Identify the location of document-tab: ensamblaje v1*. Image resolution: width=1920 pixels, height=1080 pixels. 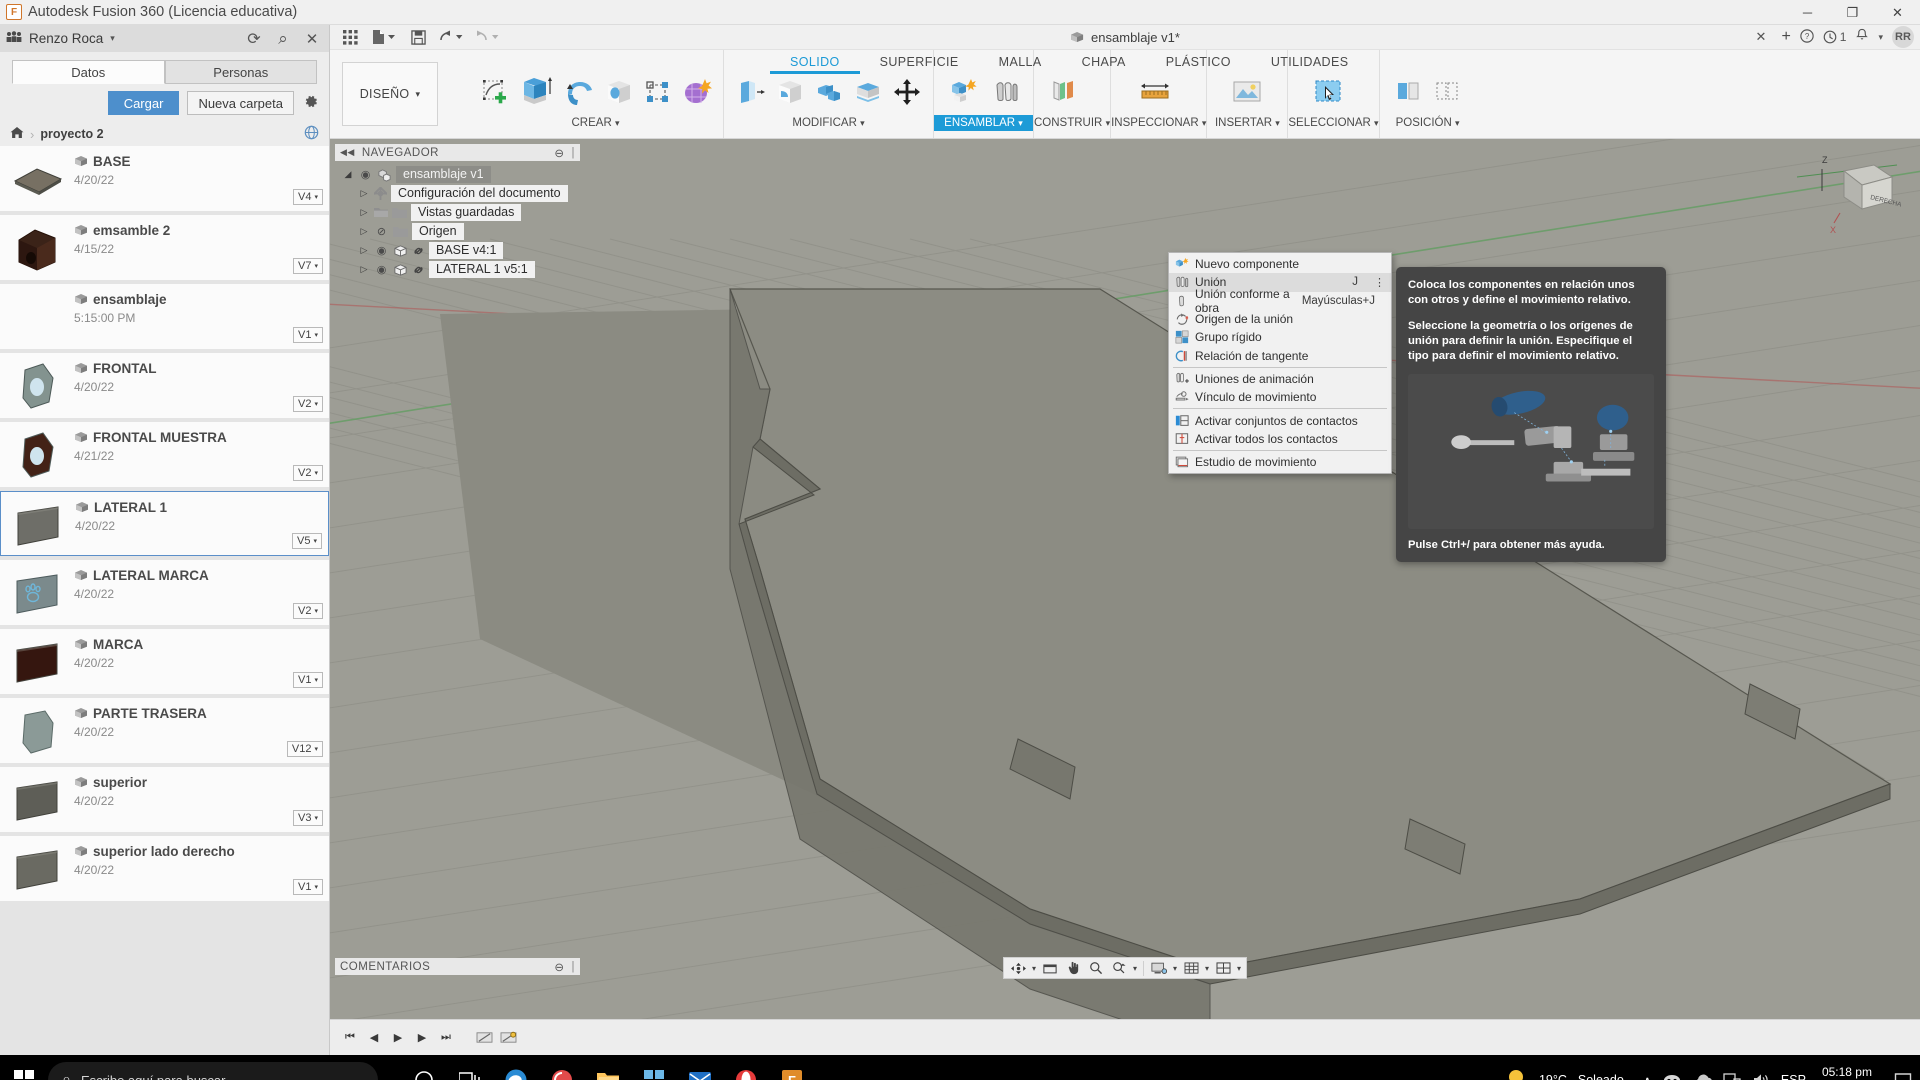
(1125, 37).